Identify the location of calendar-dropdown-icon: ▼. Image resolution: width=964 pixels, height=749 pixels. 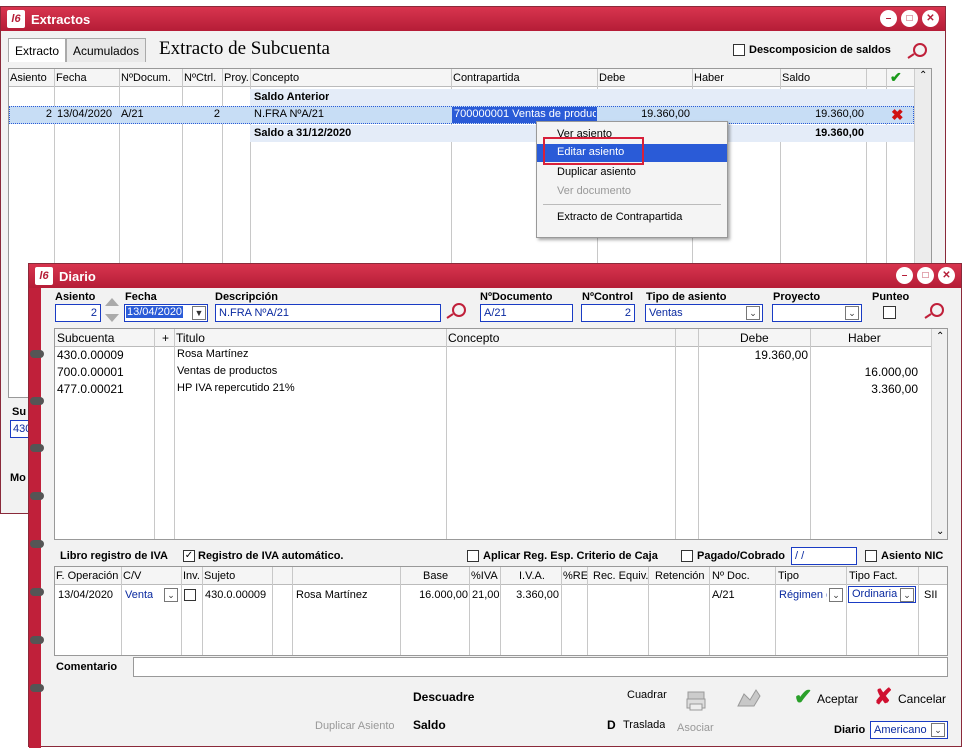
(199, 313).